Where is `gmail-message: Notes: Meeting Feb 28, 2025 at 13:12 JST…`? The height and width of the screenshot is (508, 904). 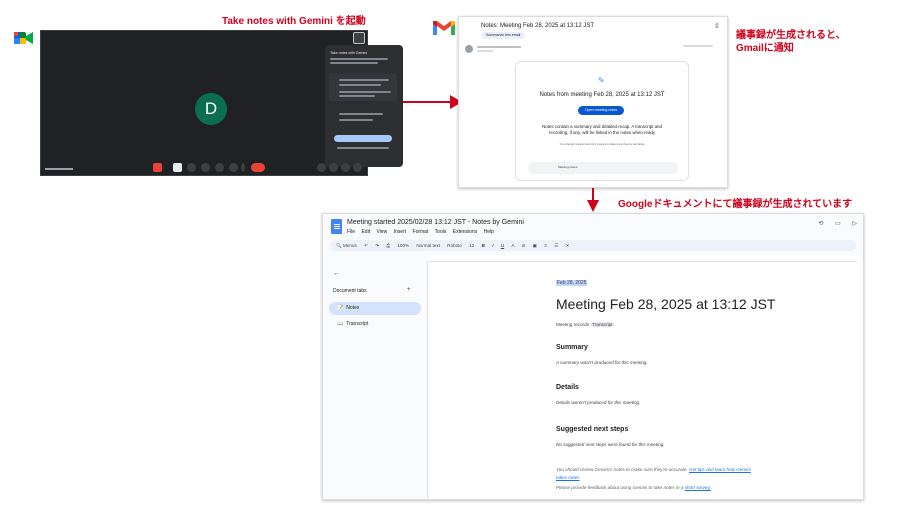
gmail-message: Notes: Meeting Feb 28, 2025 at 13:12 JST… is located at coordinates (593, 102).